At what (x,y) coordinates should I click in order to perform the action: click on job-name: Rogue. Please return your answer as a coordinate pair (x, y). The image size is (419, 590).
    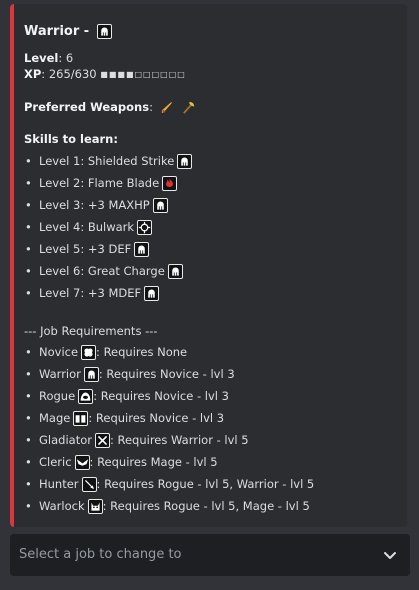
    Looking at the image, I should click on (57, 396).